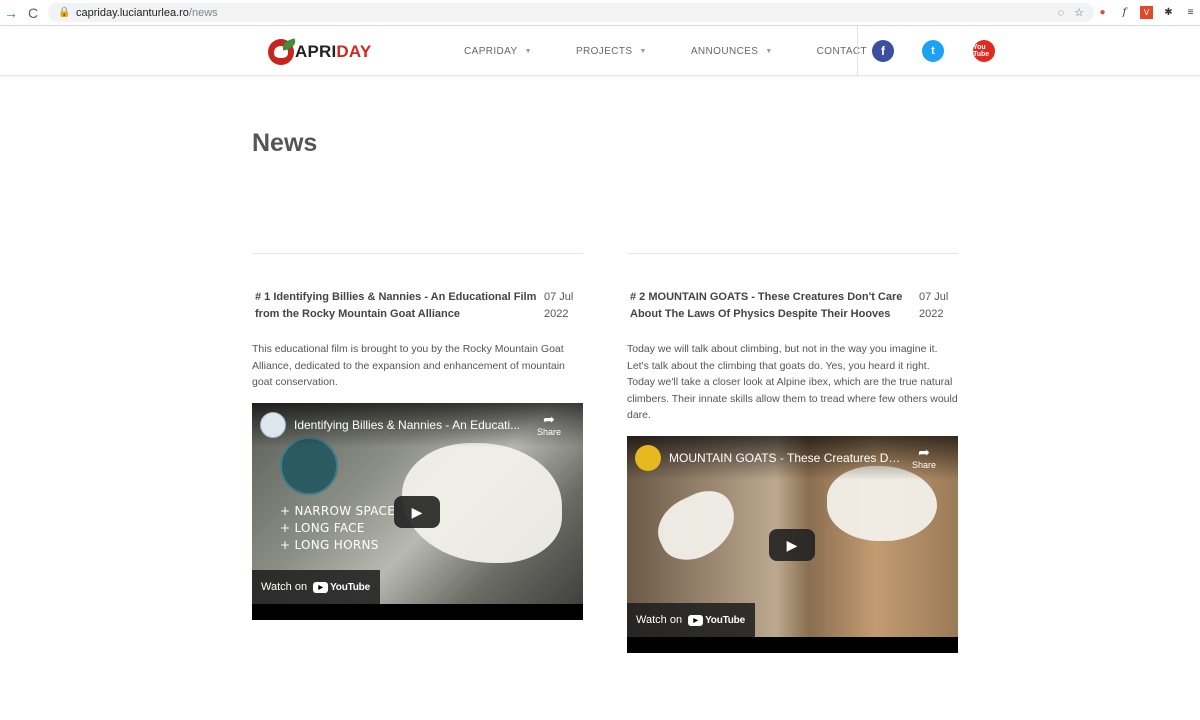 The width and height of the screenshot is (1200, 720). I want to click on forward-icon: →, so click(11, 13).